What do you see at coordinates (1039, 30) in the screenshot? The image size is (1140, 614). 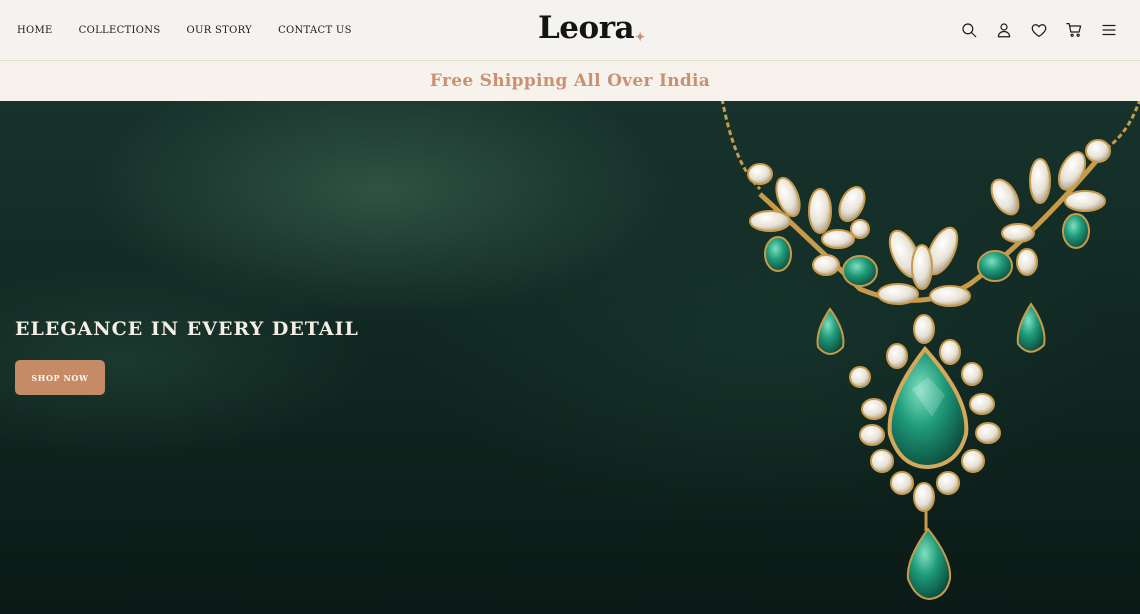 I see `wishlist-icon` at bounding box center [1039, 30].